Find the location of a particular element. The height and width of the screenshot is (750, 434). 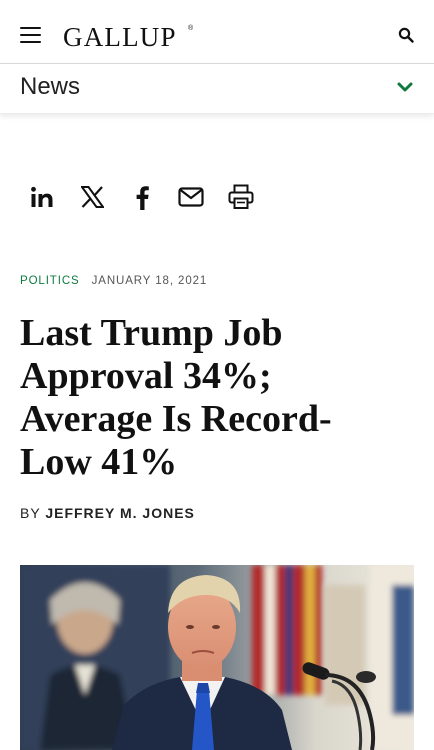

headline-line: Approval 34%; is located at coordinates (146, 376).